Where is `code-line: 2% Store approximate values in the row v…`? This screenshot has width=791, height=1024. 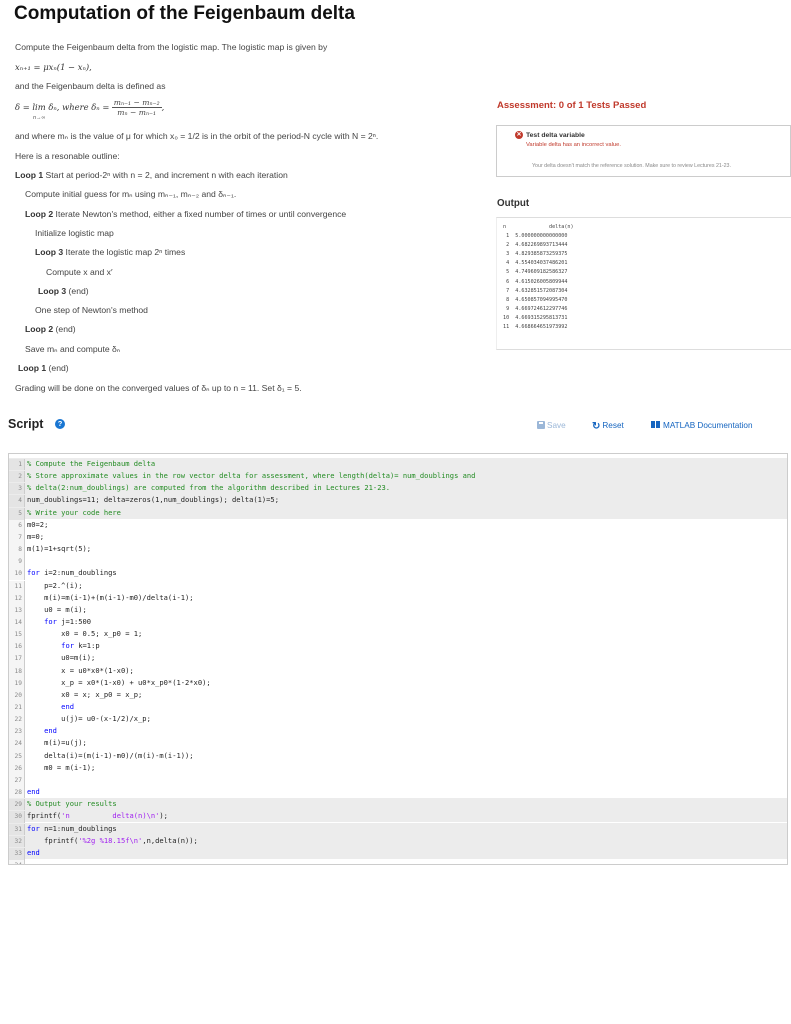 code-line: 2% Store approximate values in the row v… is located at coordinates (398, 477).